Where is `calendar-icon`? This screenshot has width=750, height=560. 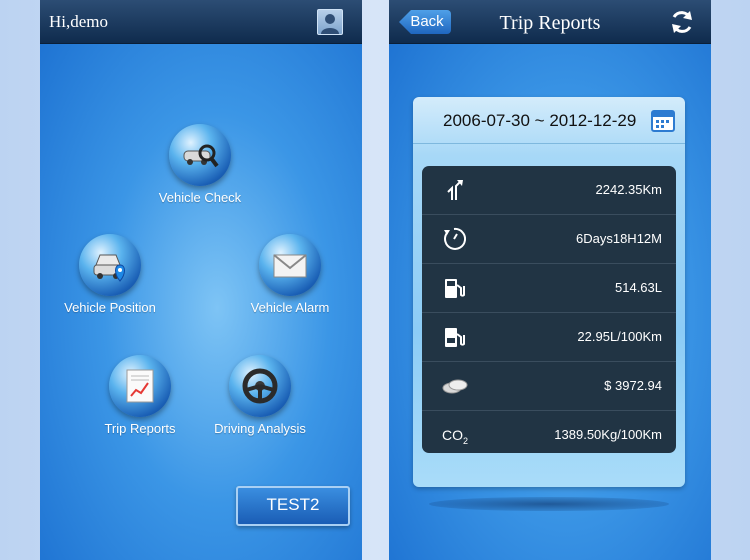
calendar-icon is located at coordinates (663, 120).